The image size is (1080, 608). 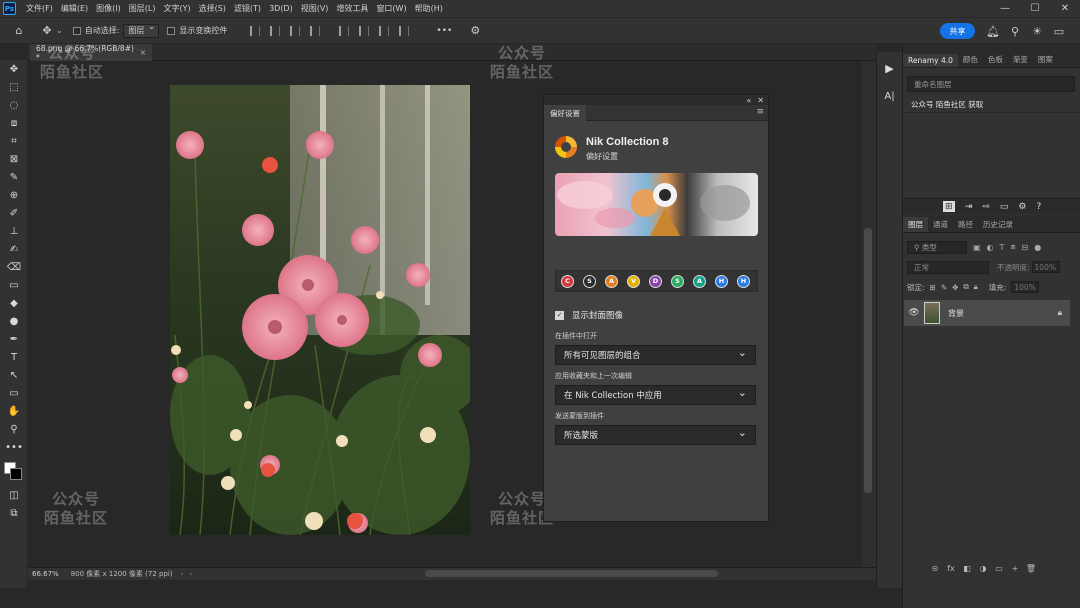 I want to click on hdr-efex-alt-icon: H, so click(x=743, y=281).